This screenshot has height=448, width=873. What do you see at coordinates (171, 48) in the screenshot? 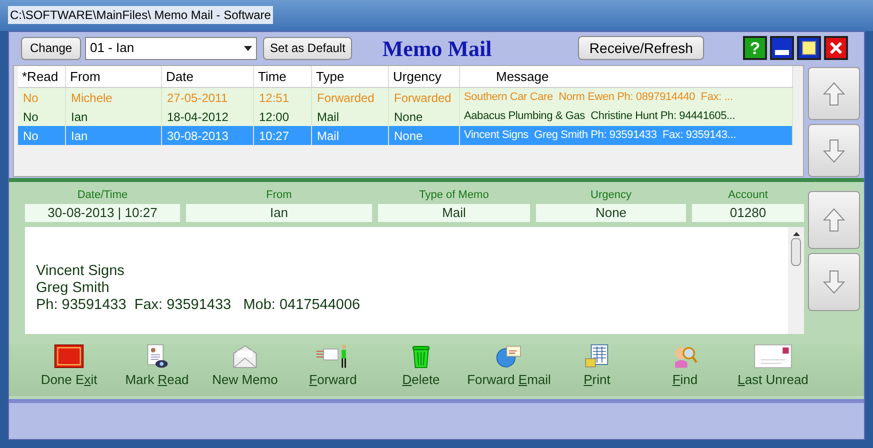
I see `user-dropdown: 01 - Ian` at bounding box center [171, 48].